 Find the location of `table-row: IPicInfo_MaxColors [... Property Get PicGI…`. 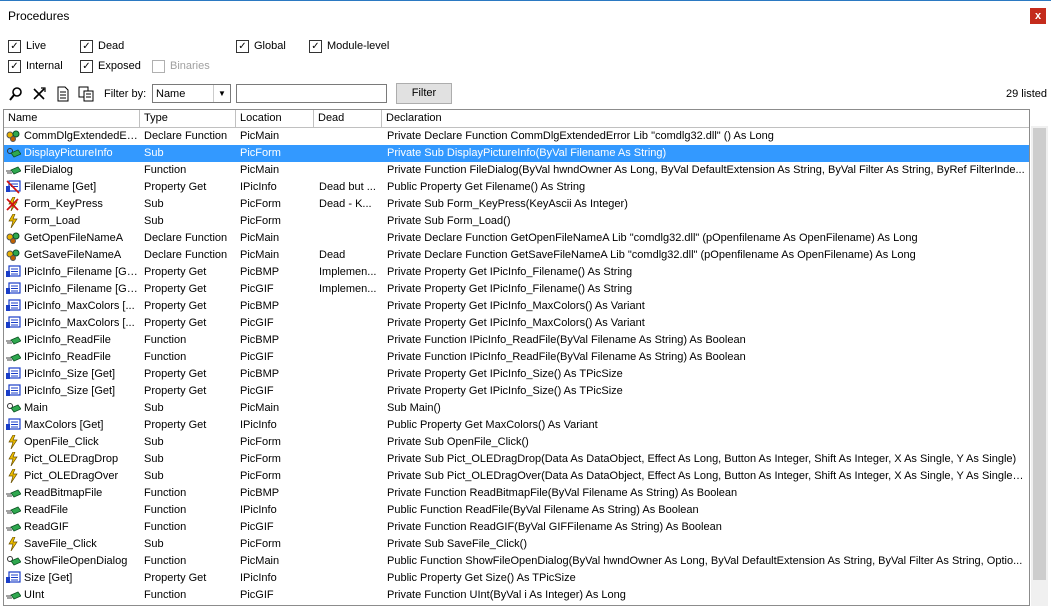

table-row: IPicInfo_MaxColors [... Property Get PicGI… is located at coordinates (516, 323).